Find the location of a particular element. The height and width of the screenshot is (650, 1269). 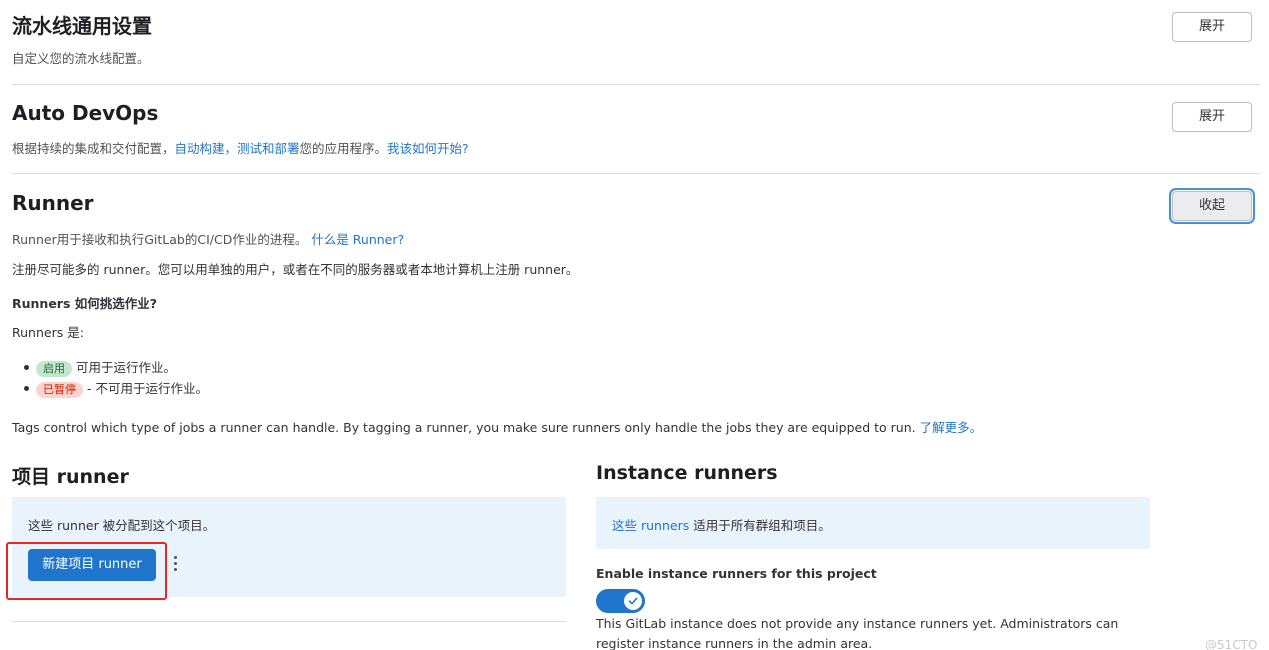

runner-intro-text: Runner用于接收和执行GitLab的CI/CD作业的进程。 is located at coordinates (160, 239).